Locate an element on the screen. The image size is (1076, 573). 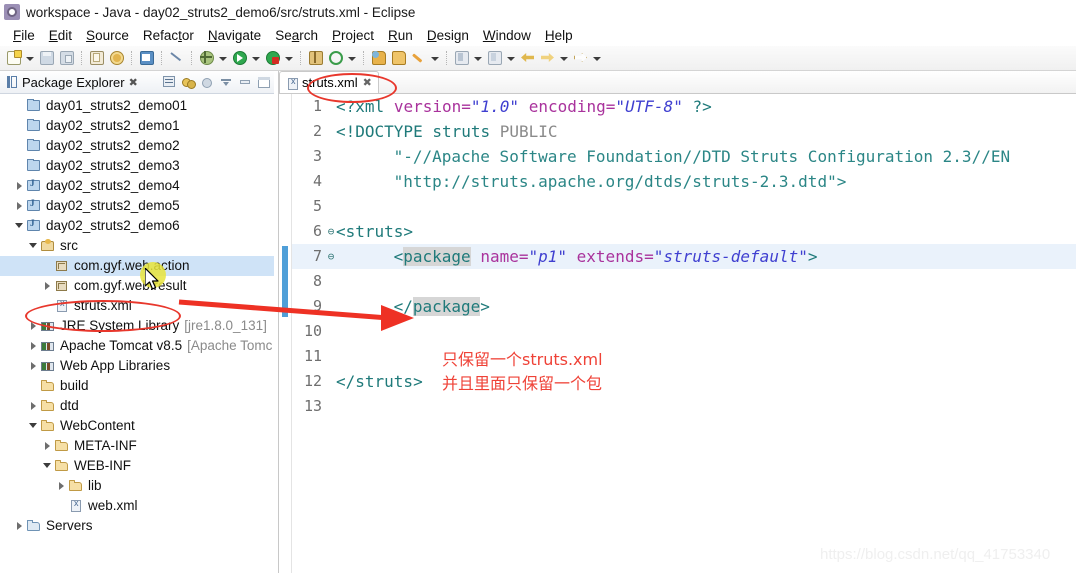
forward-dropdown-arrow is located at coordinates (563, 58).